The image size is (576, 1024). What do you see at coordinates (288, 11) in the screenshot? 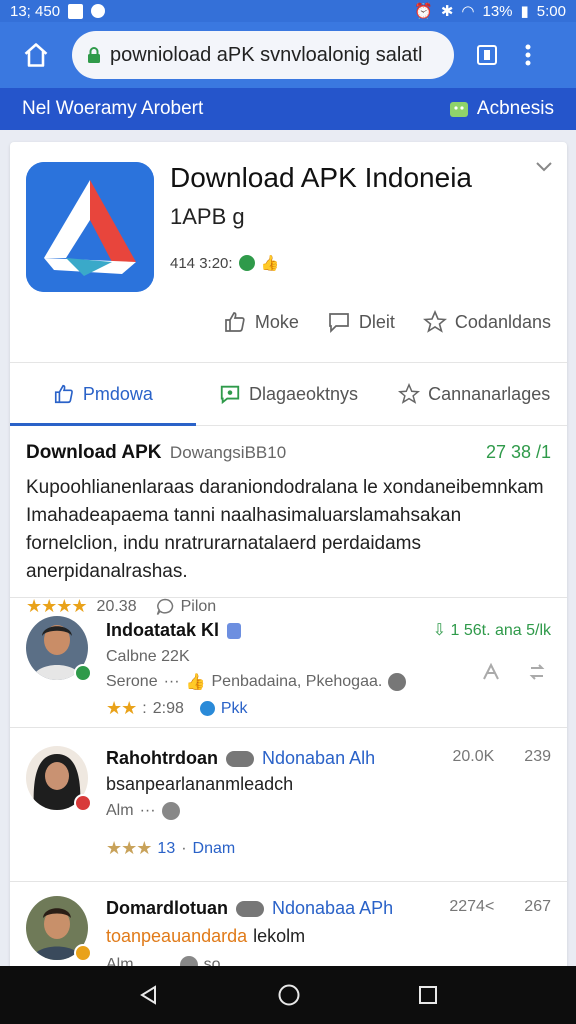
I see `status-bar: 13; 450 ⏰ ✱ ◠ 13% ▮ 5:00` at bounding box center [288, 11].